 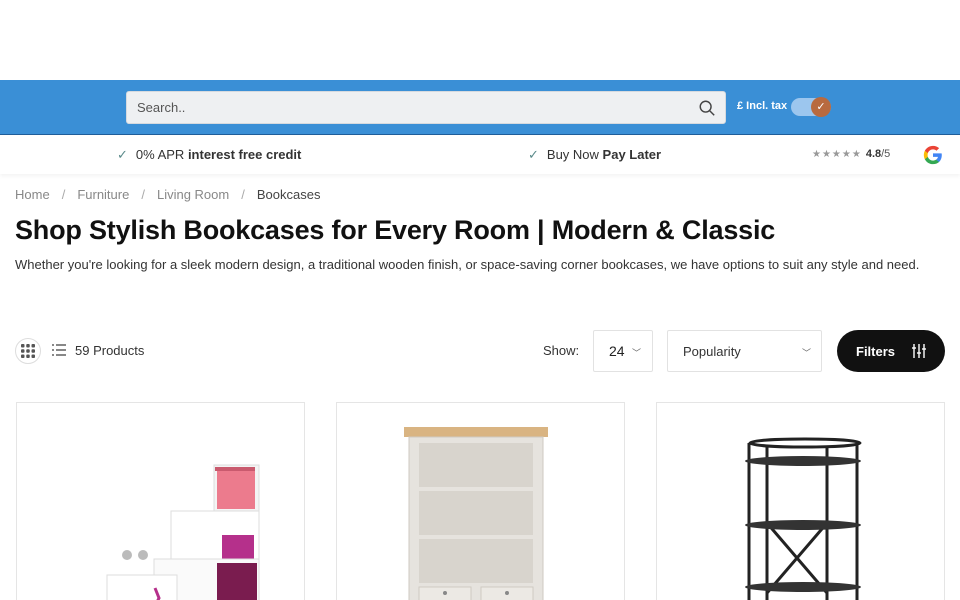 What do you see at coordinates (707, 108) in the screenshot?
I see `search-icon` at bounding box center [707, 108].